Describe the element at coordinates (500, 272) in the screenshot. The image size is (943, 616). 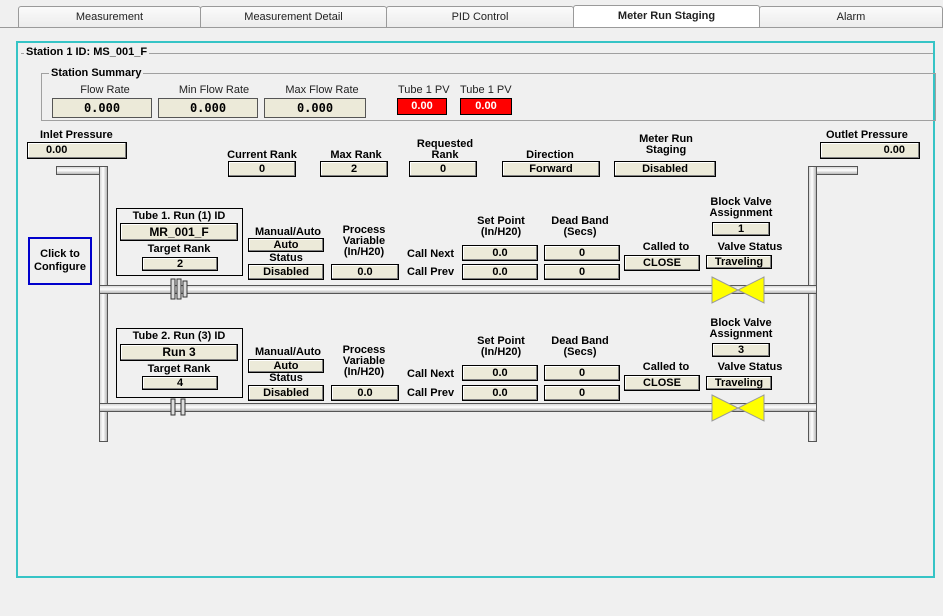
I see `tube1-set-point-prev: 0.0` at that location.